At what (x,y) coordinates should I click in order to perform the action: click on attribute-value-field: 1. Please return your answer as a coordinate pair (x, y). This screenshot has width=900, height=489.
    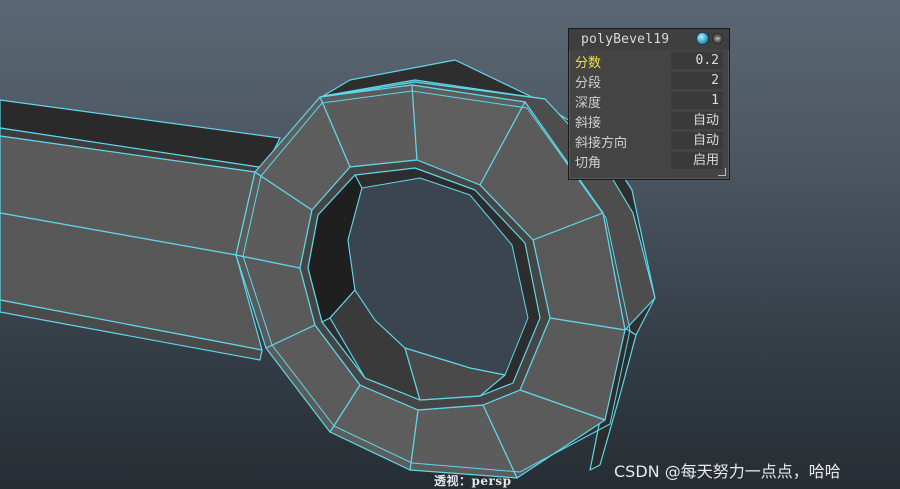
    Looking at the image, I should click on (697, 100).